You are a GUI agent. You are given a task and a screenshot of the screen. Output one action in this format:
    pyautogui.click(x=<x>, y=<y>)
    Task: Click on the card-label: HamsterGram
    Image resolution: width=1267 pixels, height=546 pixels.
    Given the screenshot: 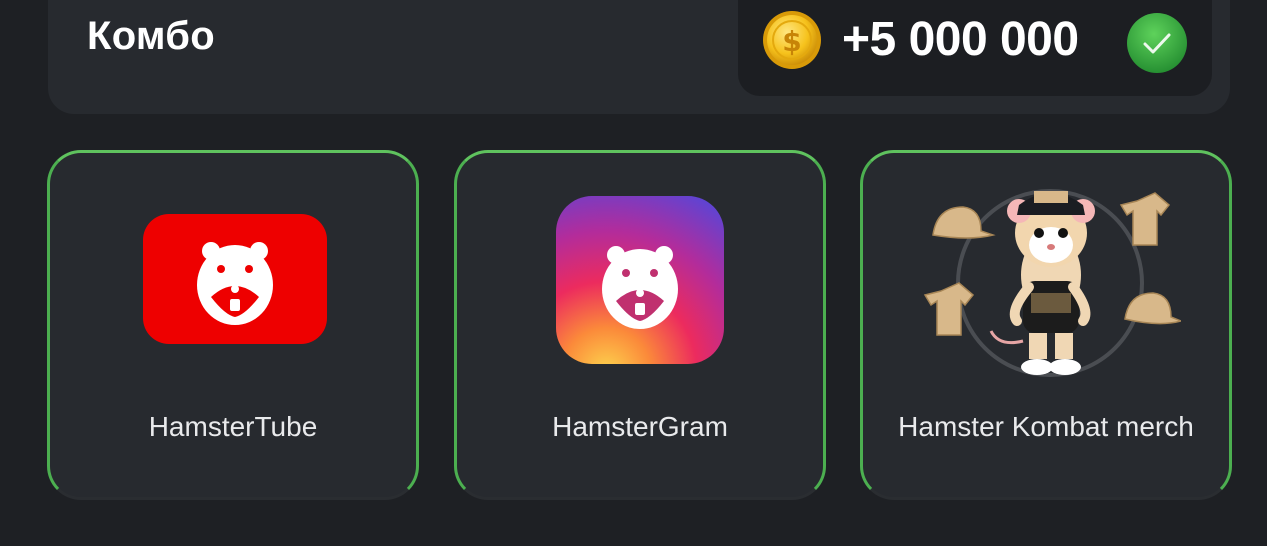 What is the action you would take?
    pyautogui.click(x=640, y=426)
    